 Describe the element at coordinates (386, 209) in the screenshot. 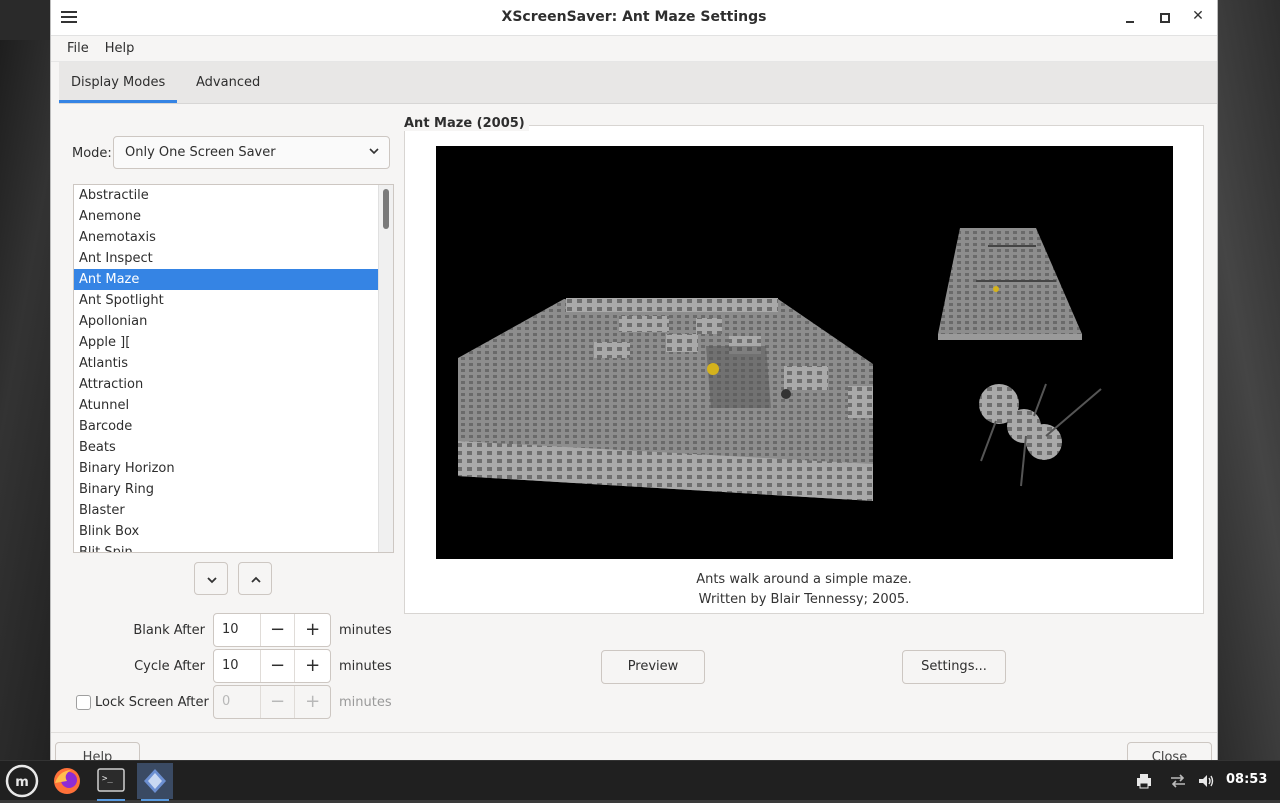

I see `scrollbar-thumb` at that location.